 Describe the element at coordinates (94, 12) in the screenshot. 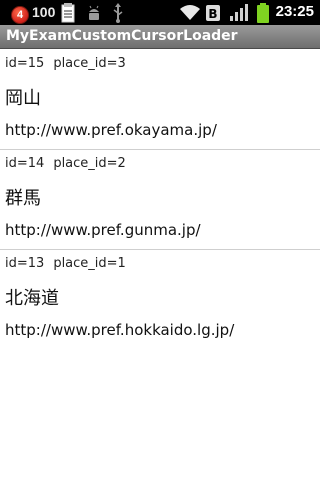

I see `android-debug-icon` at that location.